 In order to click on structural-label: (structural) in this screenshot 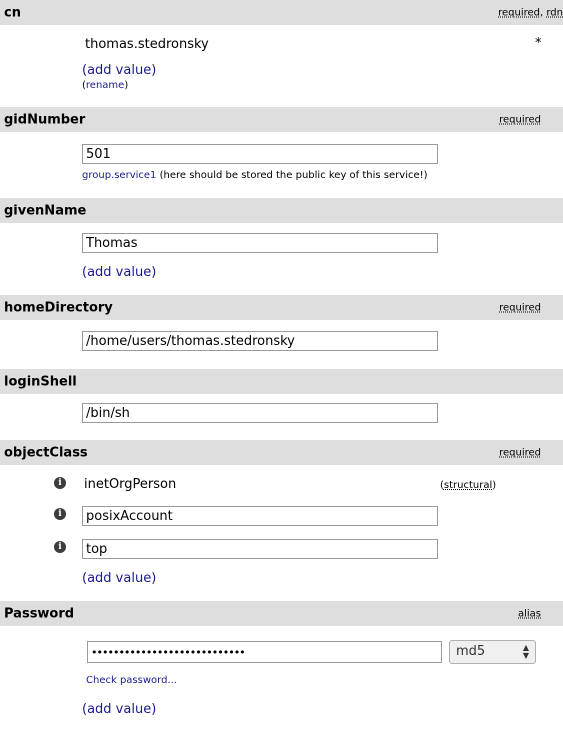, I will do `click(468, 485)`.